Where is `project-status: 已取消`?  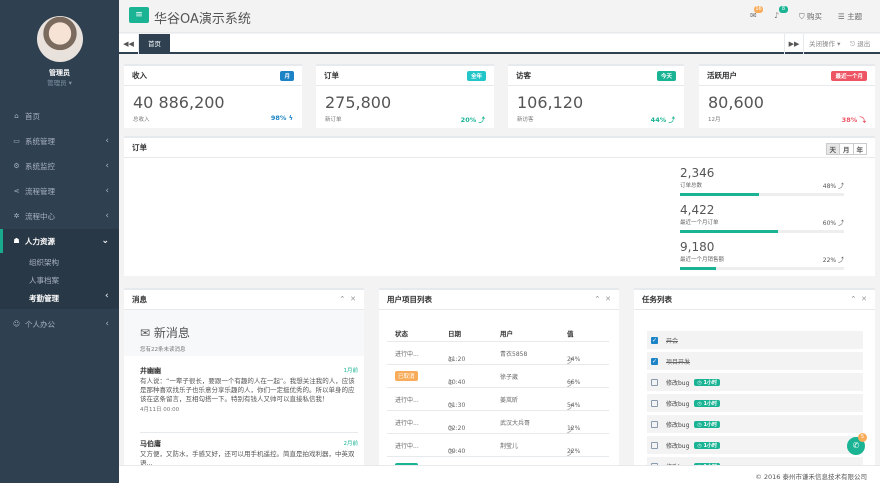
project-status: 已取消 is located at coordinates (406, 376).